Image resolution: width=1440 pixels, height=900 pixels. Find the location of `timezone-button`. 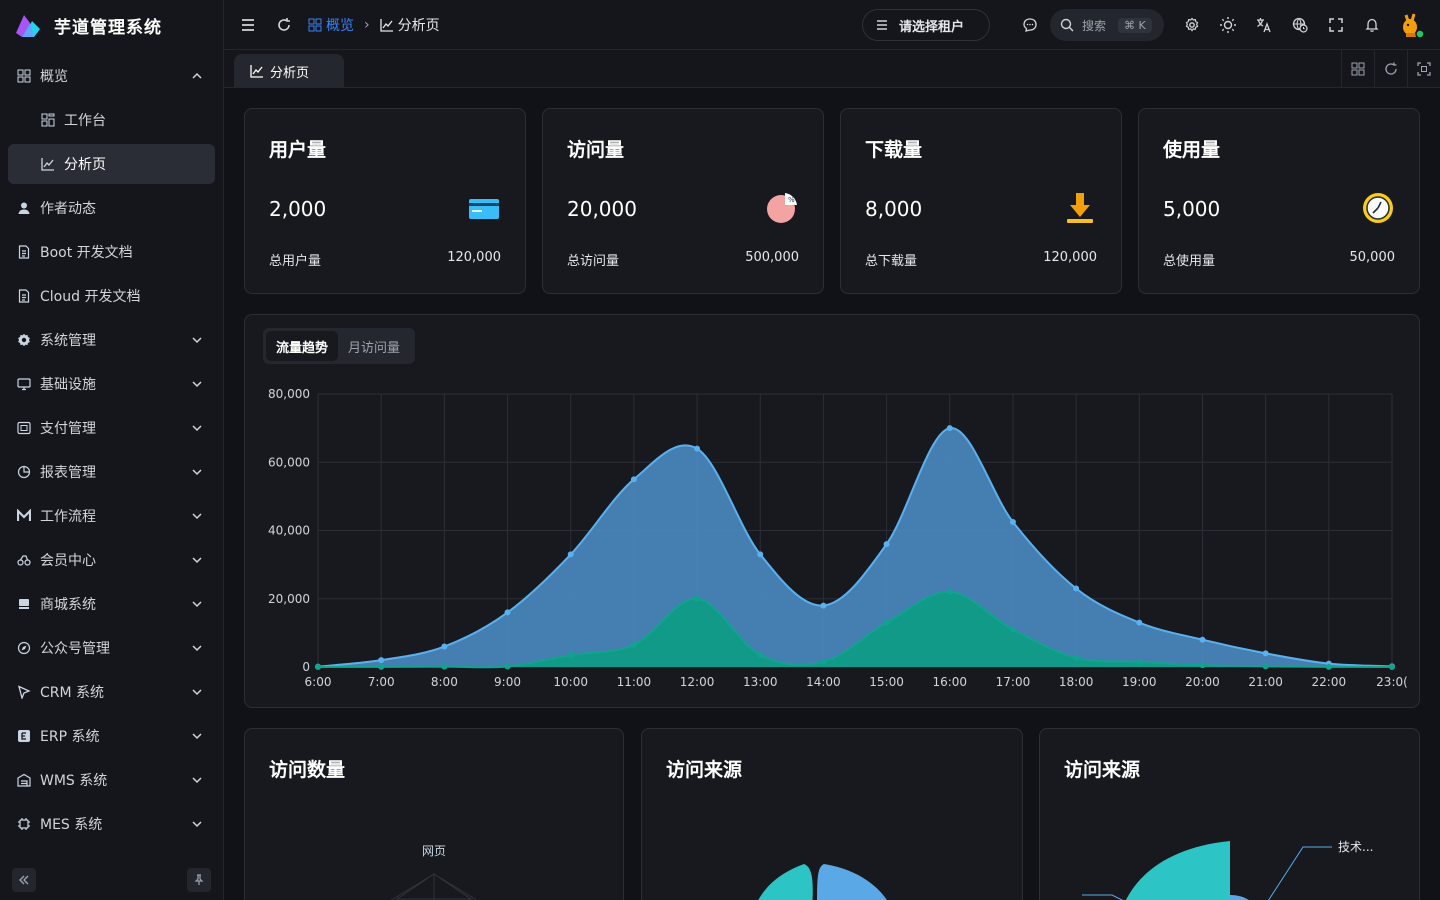

timezone-button is located at coordinates (1300, 25).